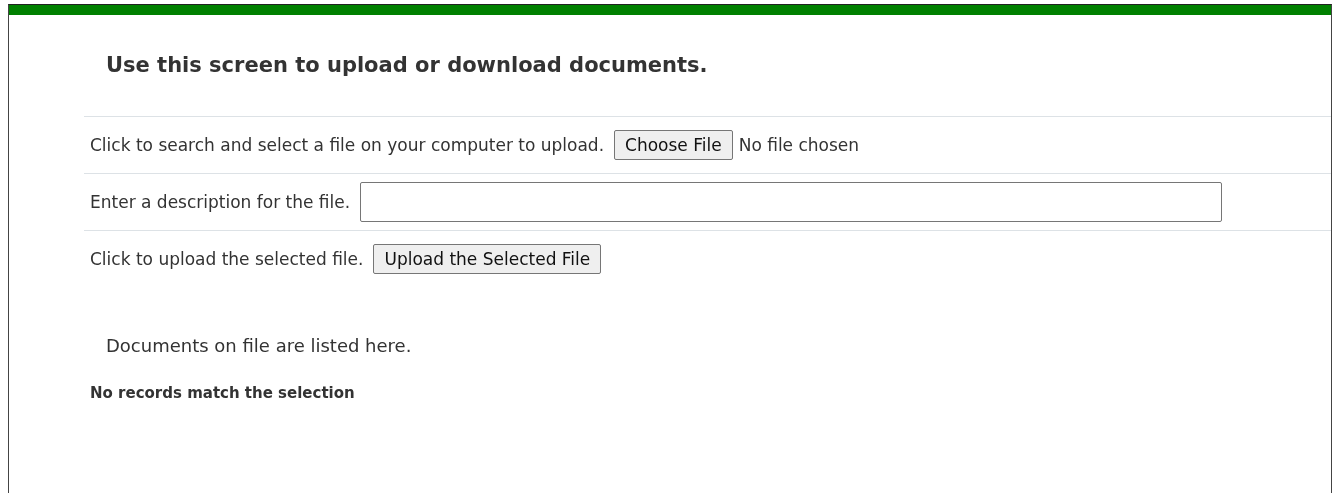 The image size is (1341, 493). Describe the element at coordinates (222, 392) in the screenshot. I see `empty-message: No records match the selection` at that location.